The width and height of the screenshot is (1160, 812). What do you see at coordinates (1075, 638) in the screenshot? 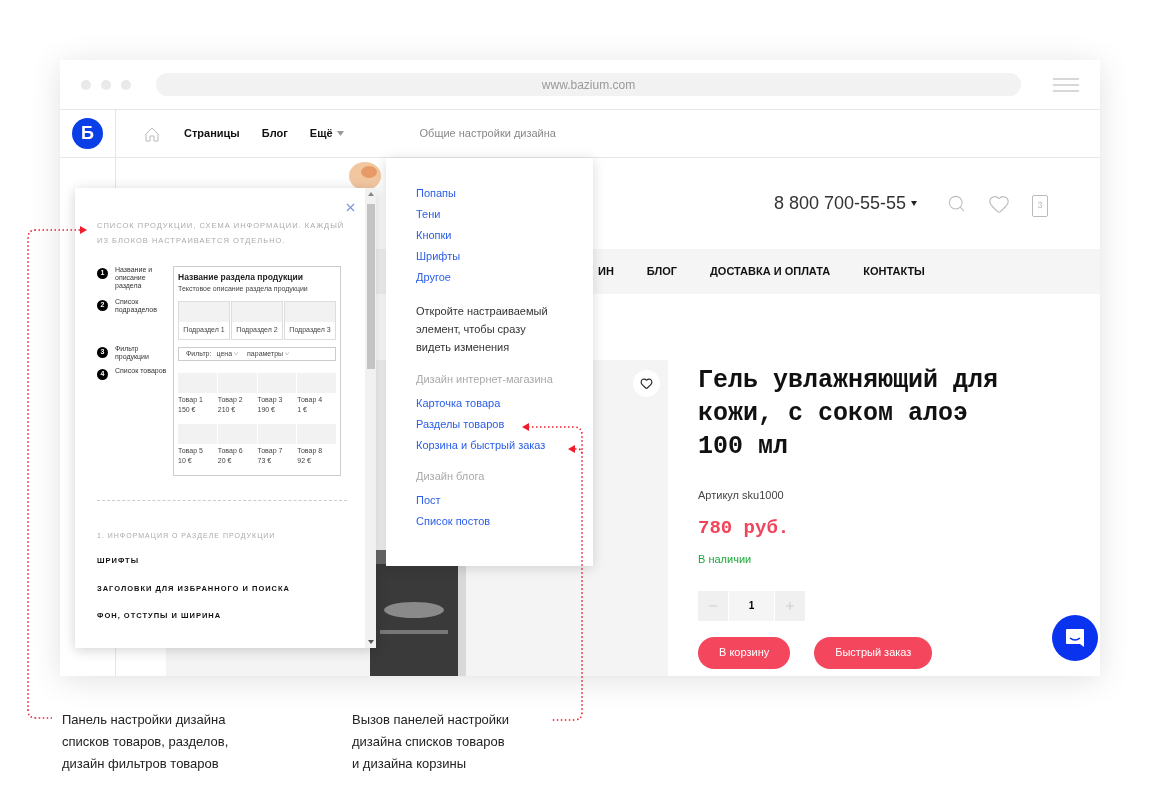
I see `chat-icon` at bounding box center [1075, 638].